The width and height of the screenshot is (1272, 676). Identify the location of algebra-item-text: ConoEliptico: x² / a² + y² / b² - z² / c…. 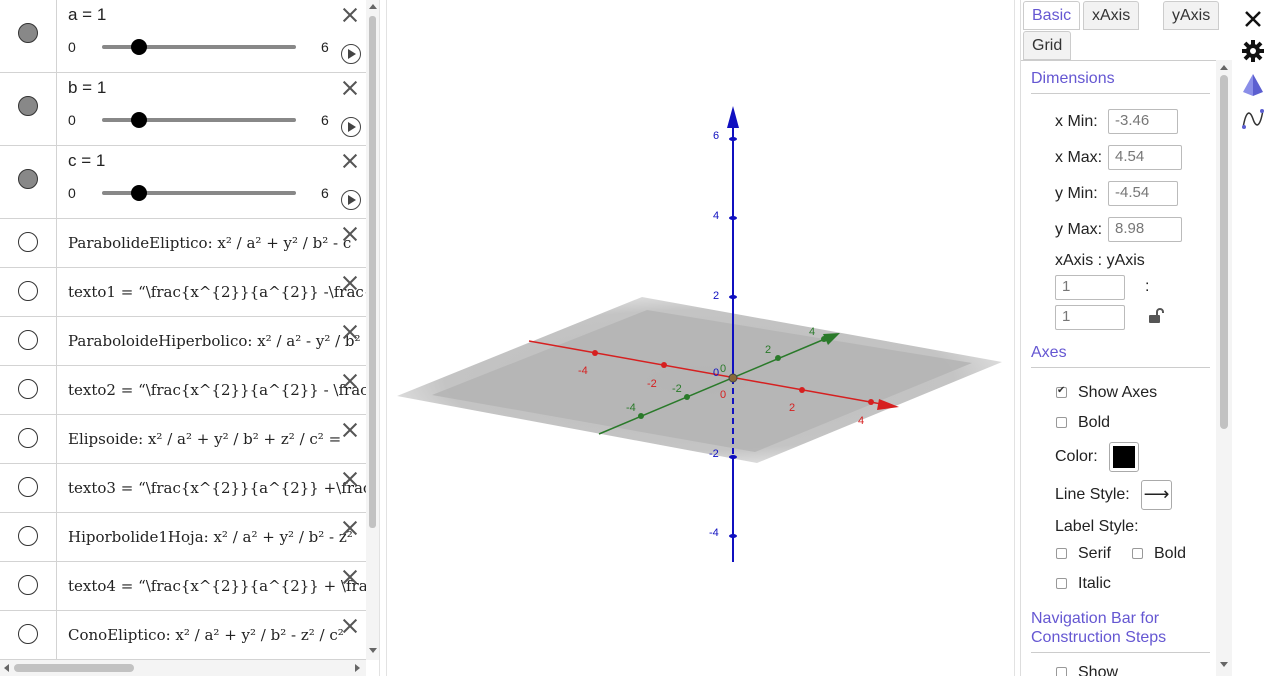
(206, 635).